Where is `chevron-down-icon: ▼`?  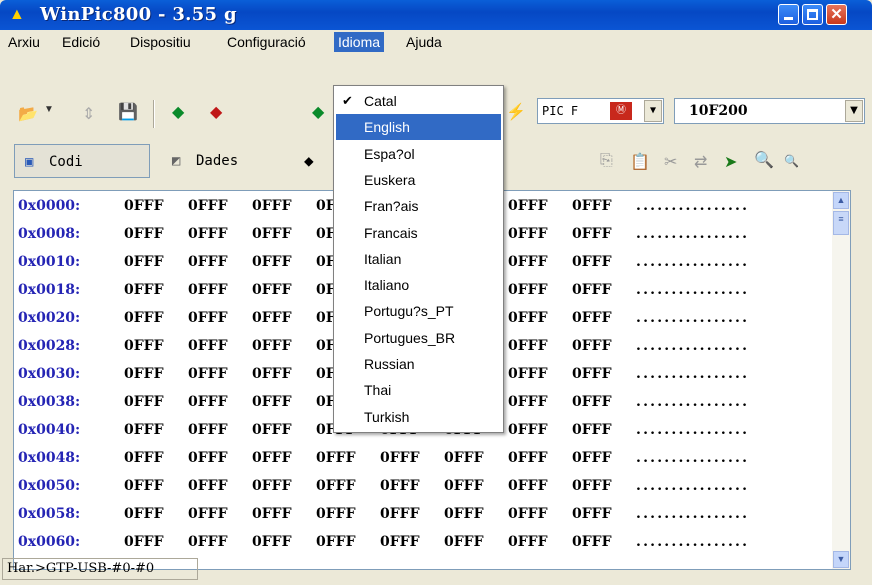 chevron-down-icon: ▼ is located at coordinates (653, 111).